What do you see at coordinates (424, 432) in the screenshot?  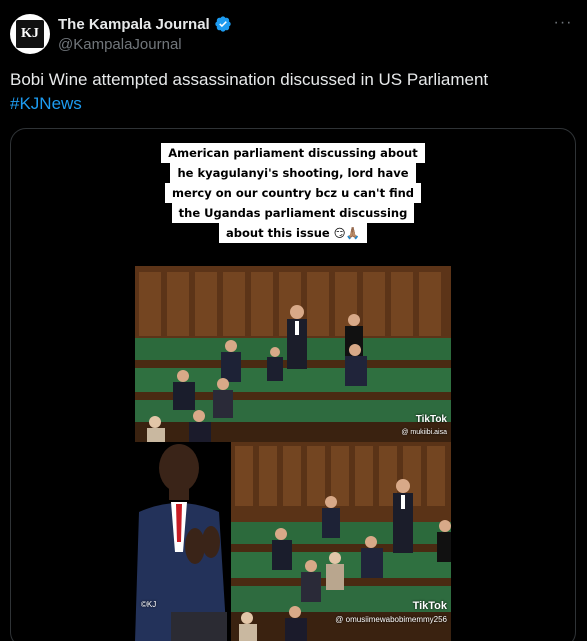 I see `tiktok-username: @ mukiibi.aisa` at bounding box center [424, 432].